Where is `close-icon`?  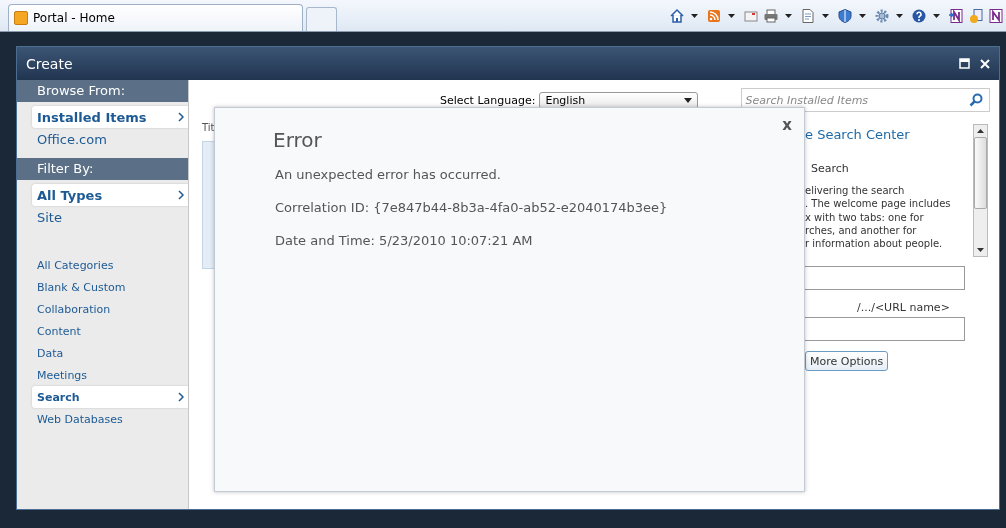 close-icon is located at coordinates (985, 63).